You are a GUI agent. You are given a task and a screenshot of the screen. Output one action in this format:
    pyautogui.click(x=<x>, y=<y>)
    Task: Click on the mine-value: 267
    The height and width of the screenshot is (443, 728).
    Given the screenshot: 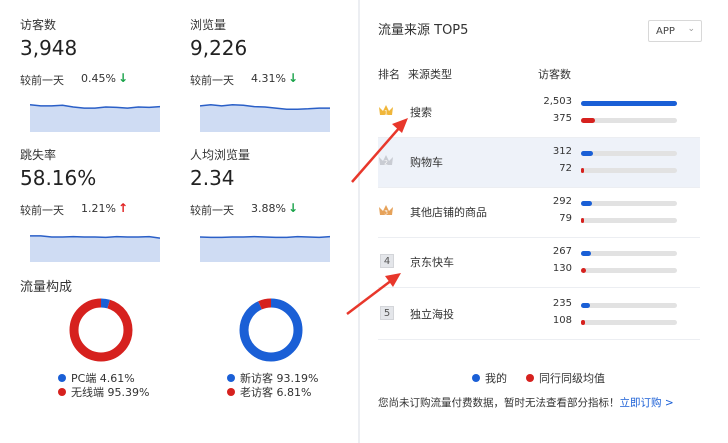 What is the action you would take?
    pyautogui.click(x=562, y=251)
    